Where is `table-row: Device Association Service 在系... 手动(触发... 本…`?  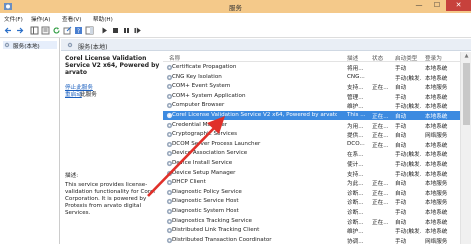
table-row: Device Association Service 在系... 手动(触发... 本… is located at coordinates (311, 153).